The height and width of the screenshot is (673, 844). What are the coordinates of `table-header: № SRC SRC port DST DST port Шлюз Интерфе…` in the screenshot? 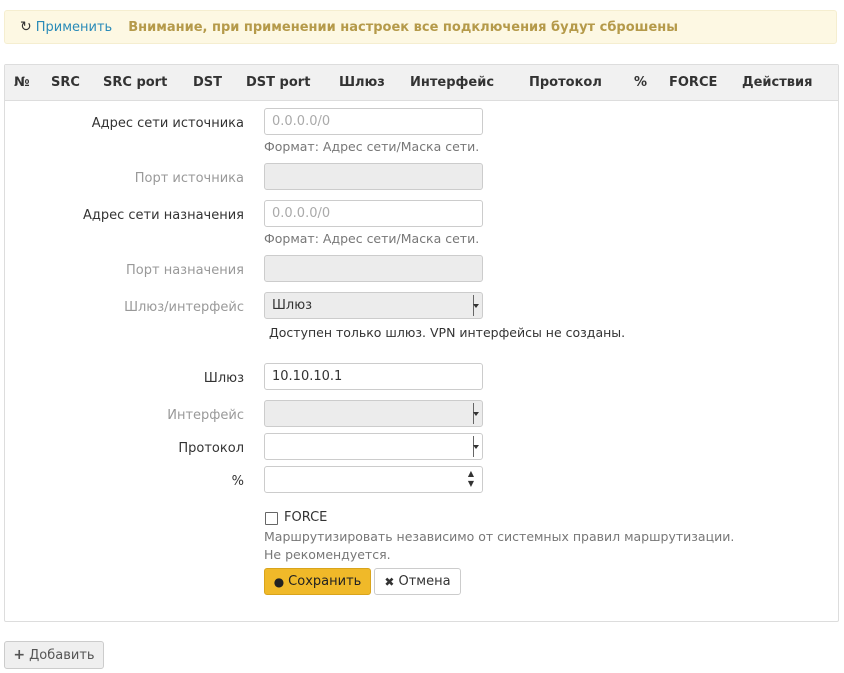 It's located at (421, 83).